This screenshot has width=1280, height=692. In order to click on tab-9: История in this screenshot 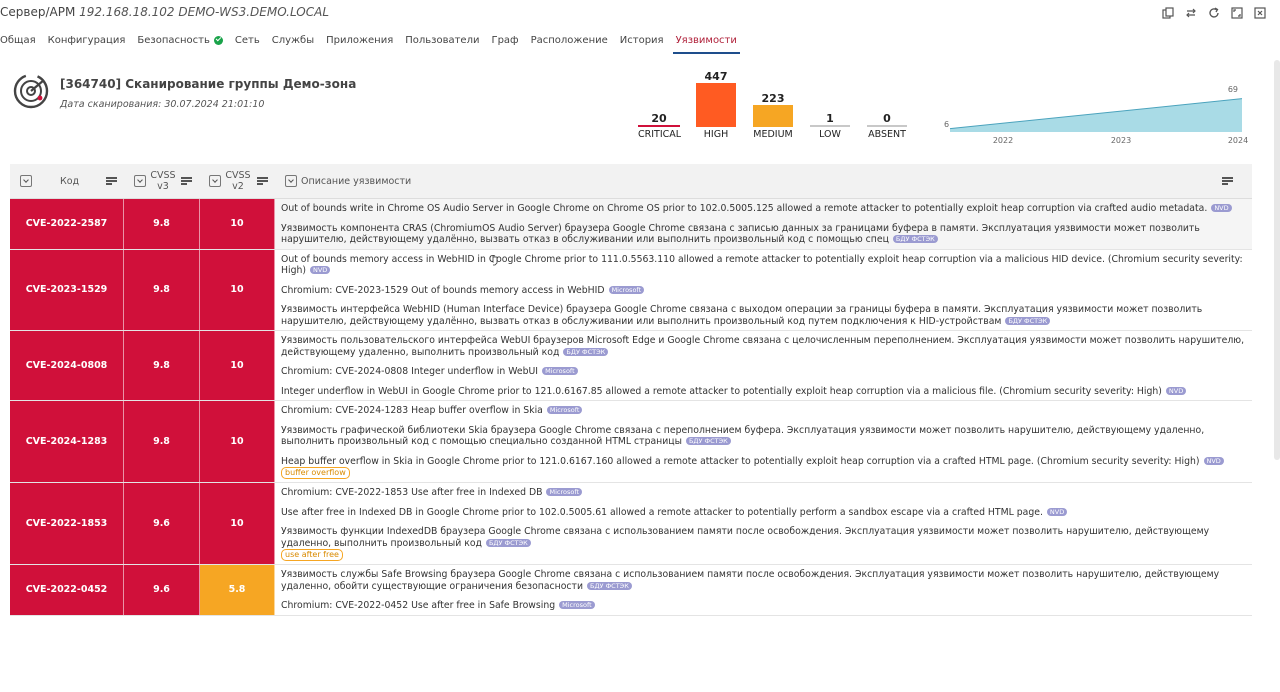, I will do `click(642, 44)`.